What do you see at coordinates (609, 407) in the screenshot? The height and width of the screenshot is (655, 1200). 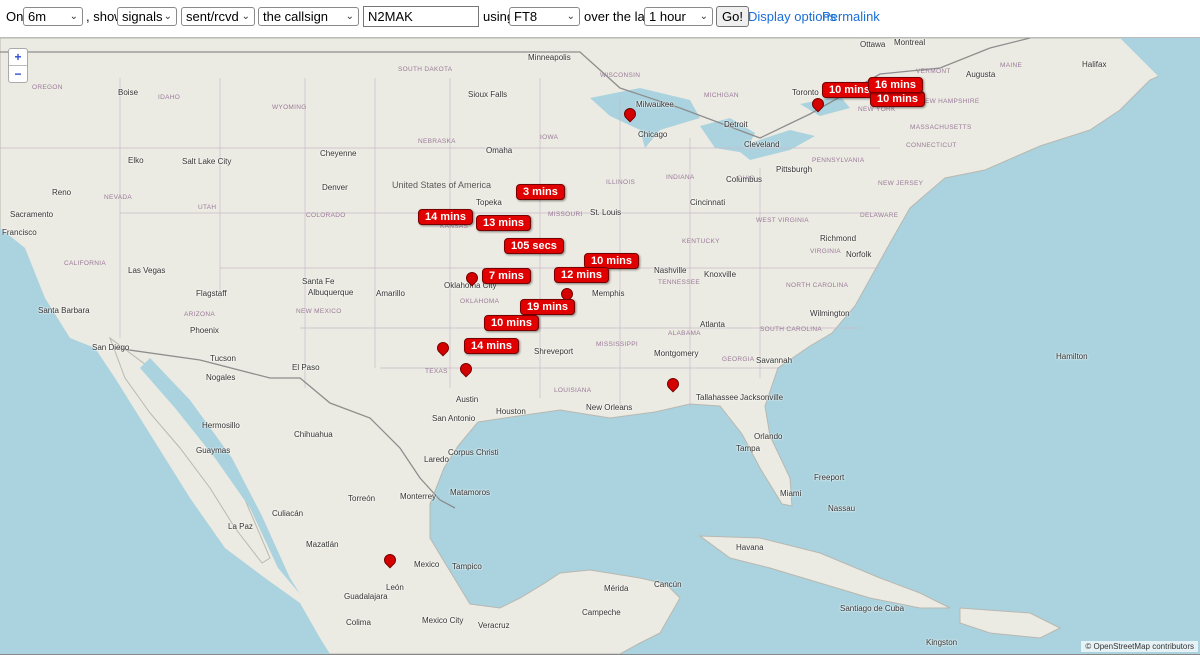 I see `city-label: New Orleans` at bounding box center [609, 407].